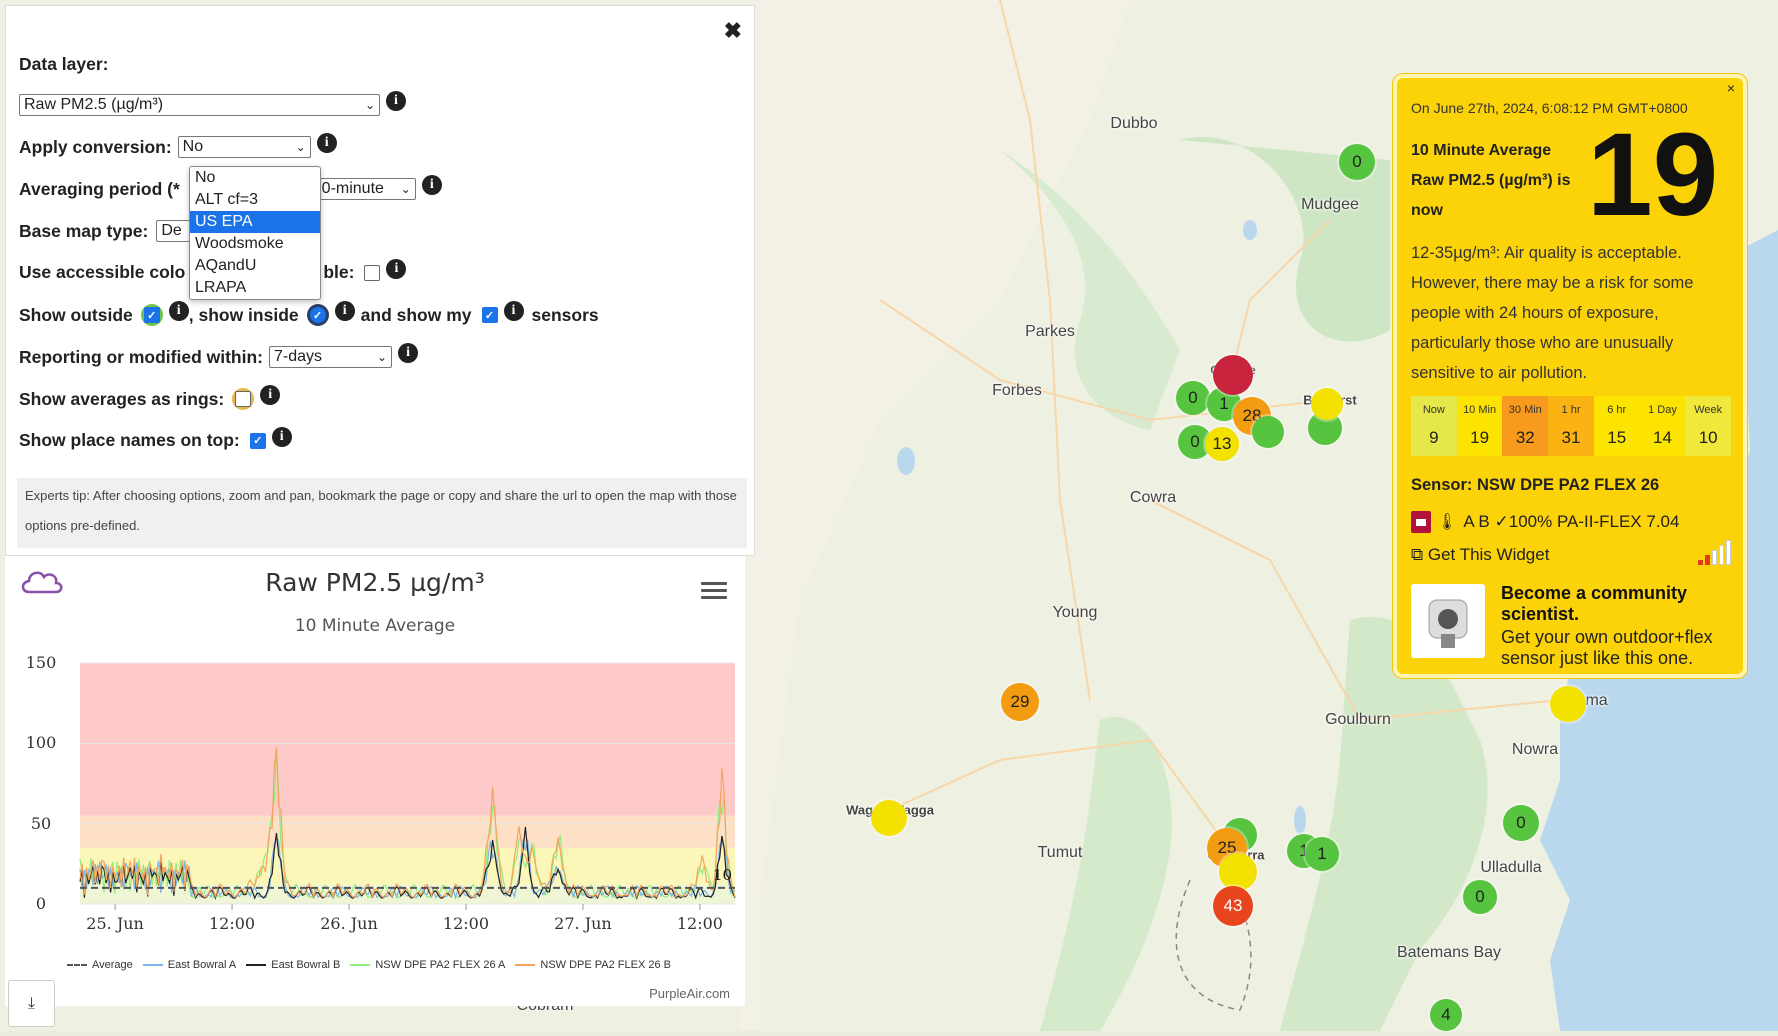  I want to click on show-outside-checkbox: ✓, so click(151, 315).